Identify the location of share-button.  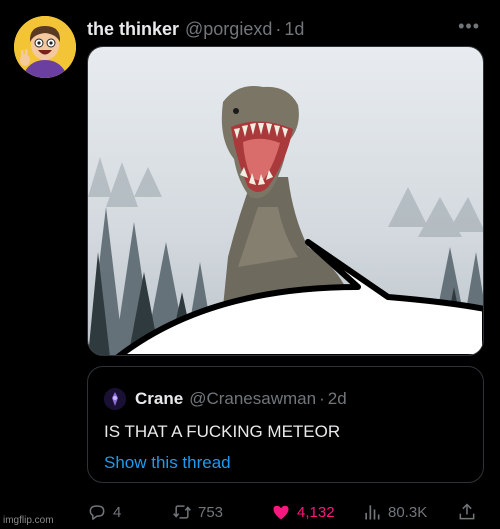
(470, 512).